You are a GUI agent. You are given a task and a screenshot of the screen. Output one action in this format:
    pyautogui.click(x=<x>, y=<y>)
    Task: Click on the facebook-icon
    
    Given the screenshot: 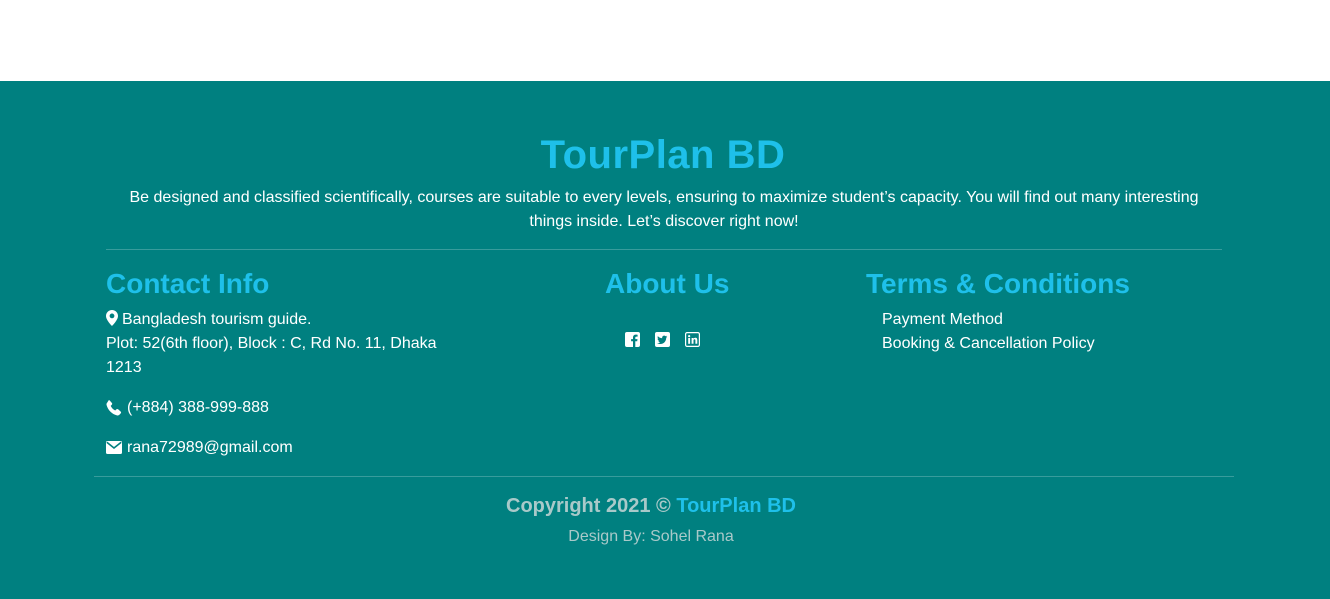 What is the action you would take?
    pyautogui.click(x=632, y=339)
    